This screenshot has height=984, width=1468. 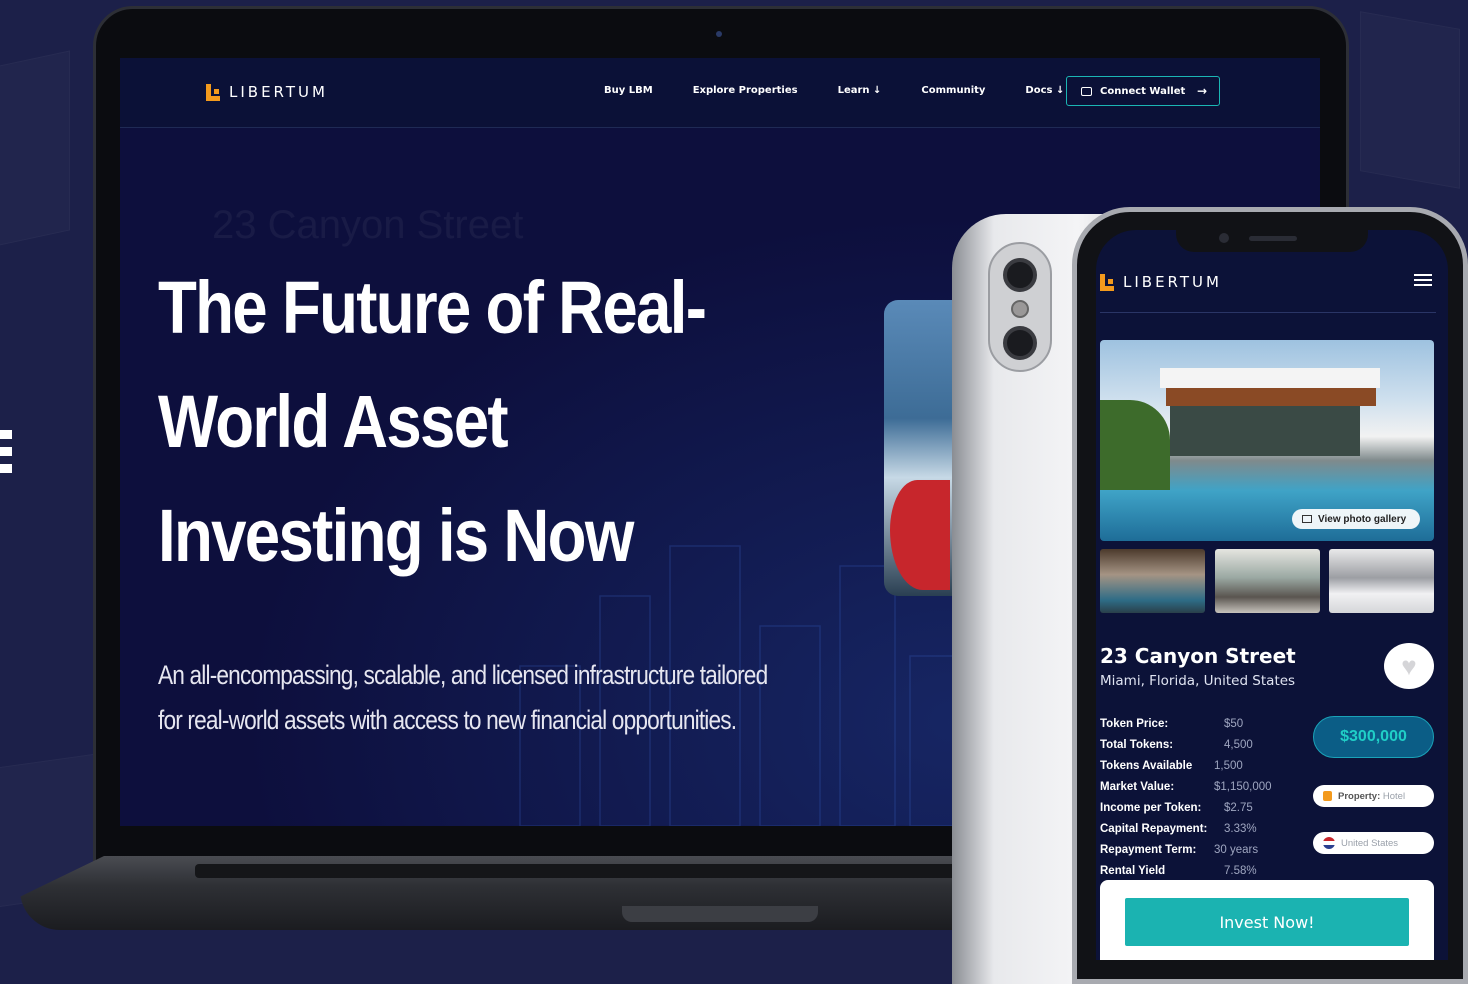 What do you see at coordinates (1236, 850) in the screenshot?
I see `detail-value: 30 years` at bounding box center [1236, 850].